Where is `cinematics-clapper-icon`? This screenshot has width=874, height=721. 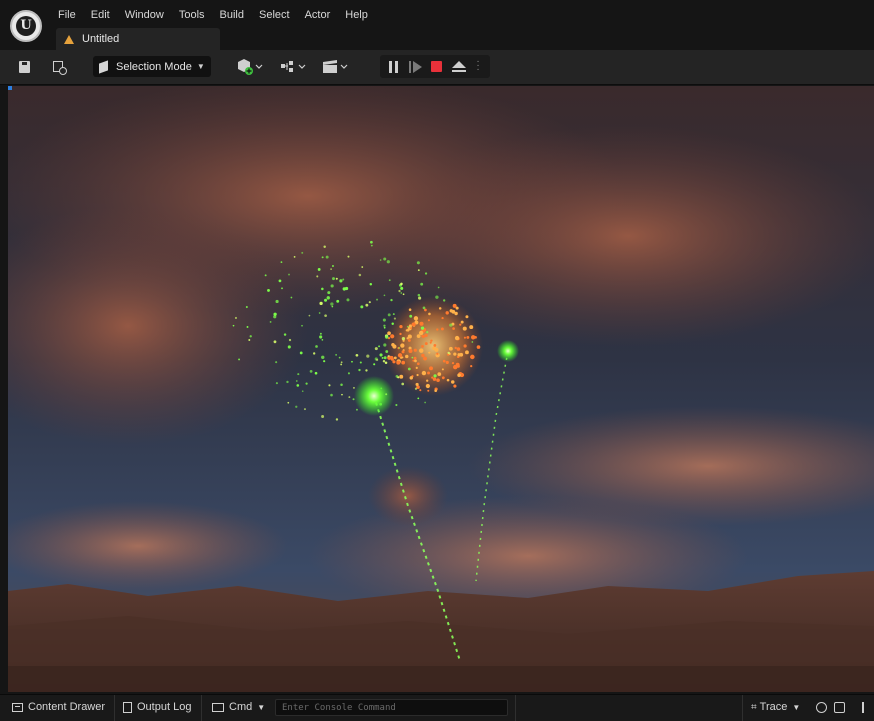 cinematics-clapper-icon is located at coordinates (330, 66).